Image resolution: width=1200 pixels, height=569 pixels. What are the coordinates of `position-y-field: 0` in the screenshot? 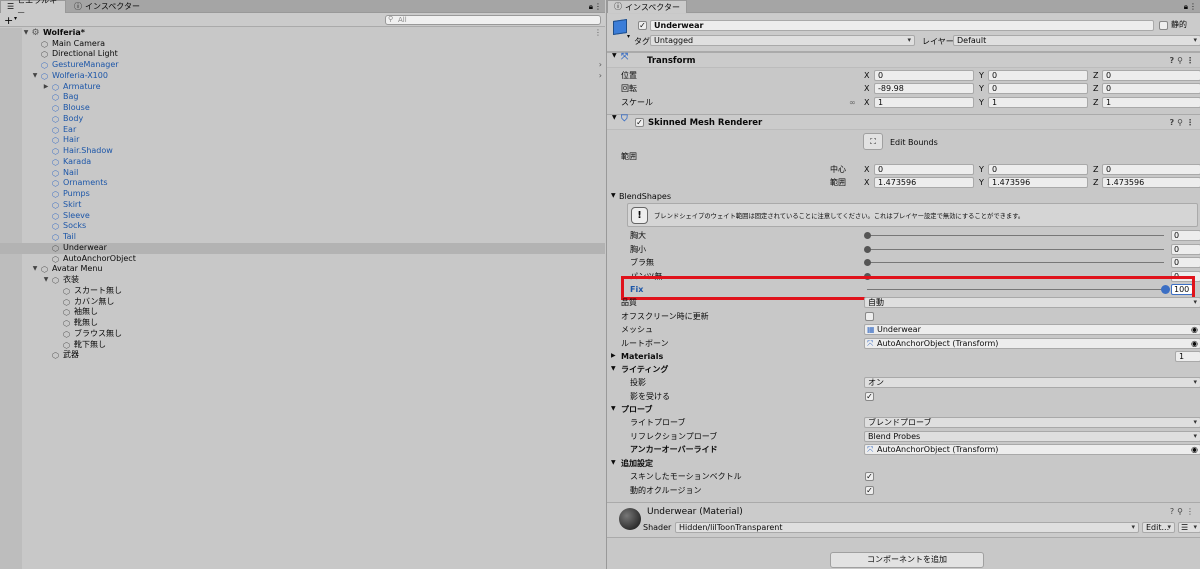 It's located at (1038, 75).